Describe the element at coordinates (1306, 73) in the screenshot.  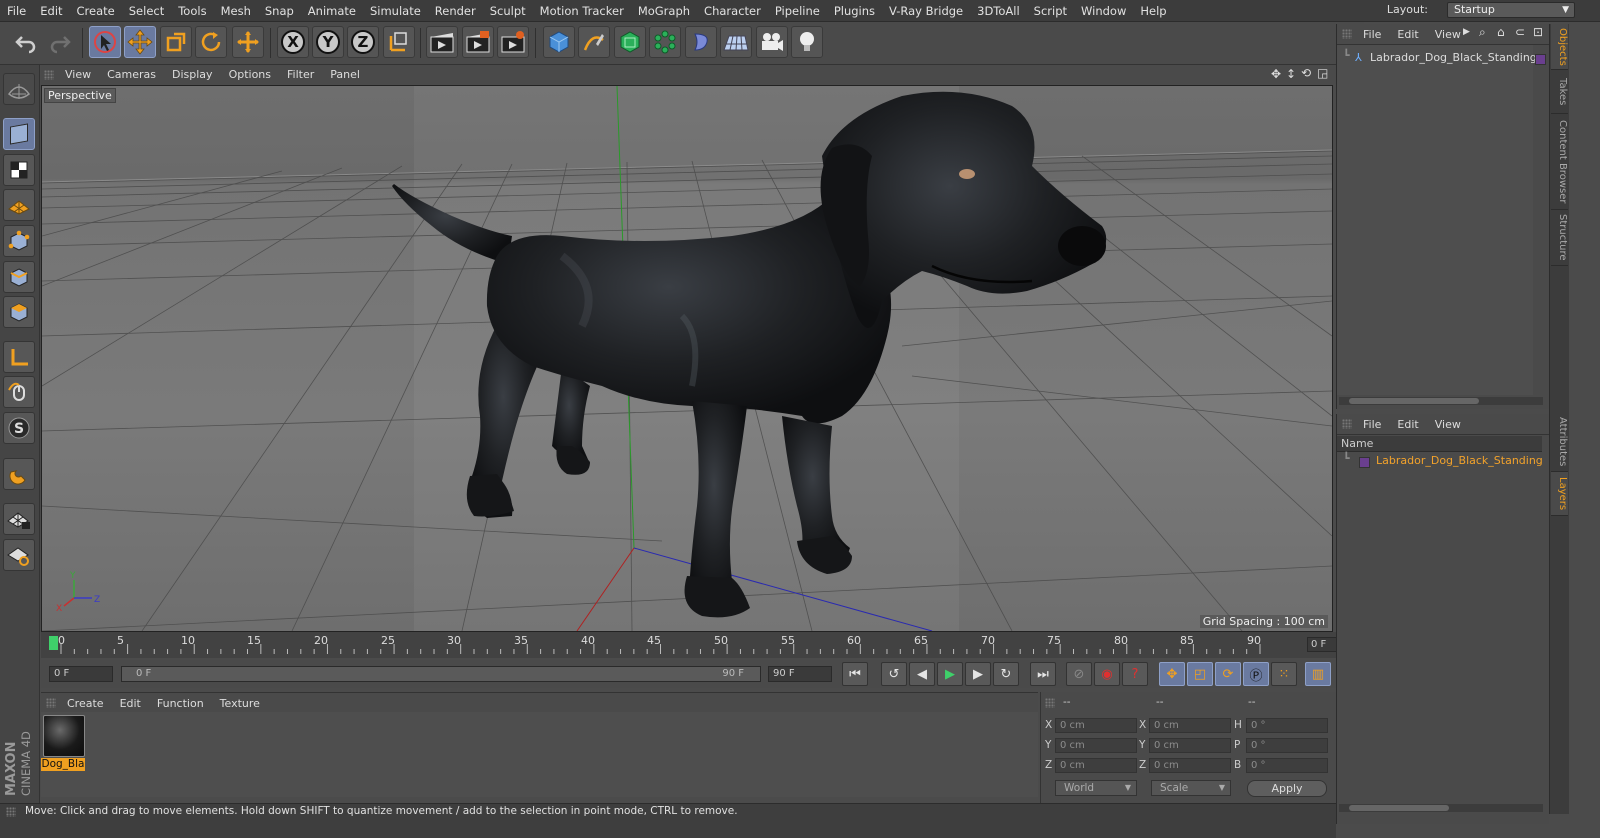
I see `viewport-nav-rotate-icon: ⟲` at that location.